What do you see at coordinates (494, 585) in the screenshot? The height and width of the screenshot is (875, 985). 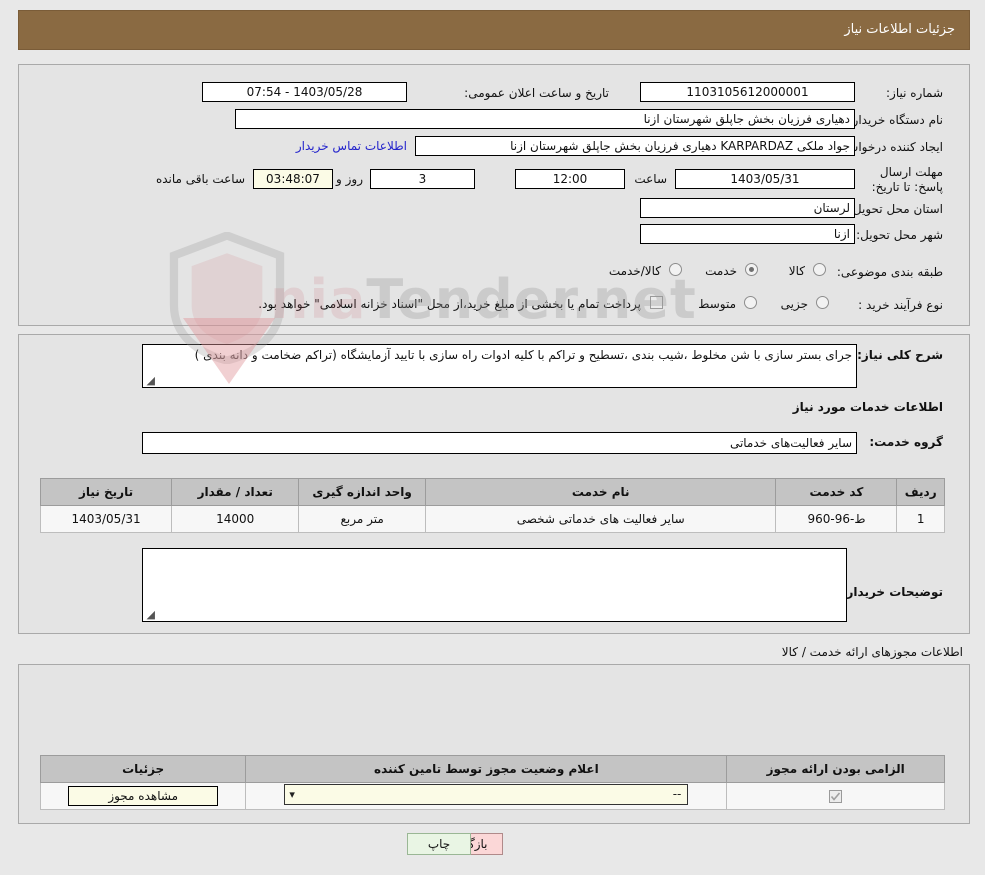 I see `buyer-comments-textarea: ◢` at bounding box center [494, 585].